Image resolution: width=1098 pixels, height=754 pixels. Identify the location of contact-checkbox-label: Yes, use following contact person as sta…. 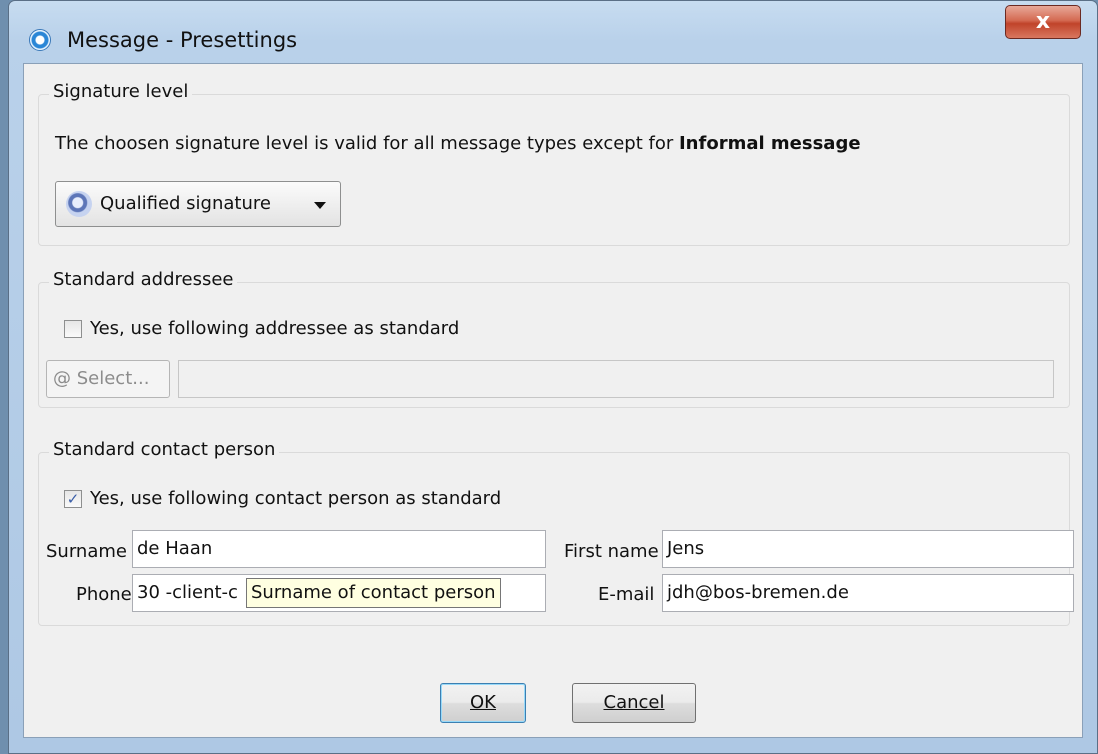
(296, 498).